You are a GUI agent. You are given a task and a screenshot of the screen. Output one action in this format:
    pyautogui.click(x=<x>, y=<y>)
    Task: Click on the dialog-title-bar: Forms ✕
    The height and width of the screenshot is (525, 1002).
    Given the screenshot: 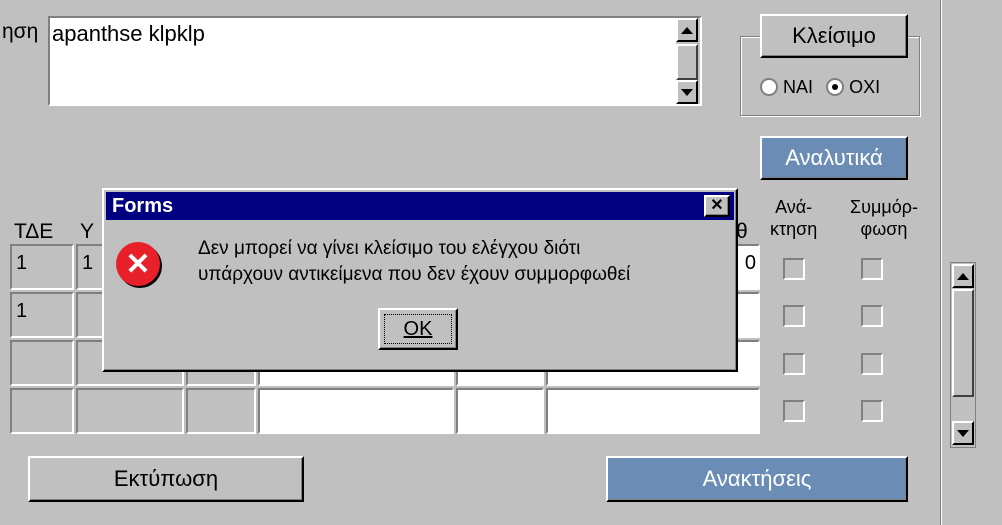 What is the action you would take?
    pyautogui.click(x=420, y=206)
    